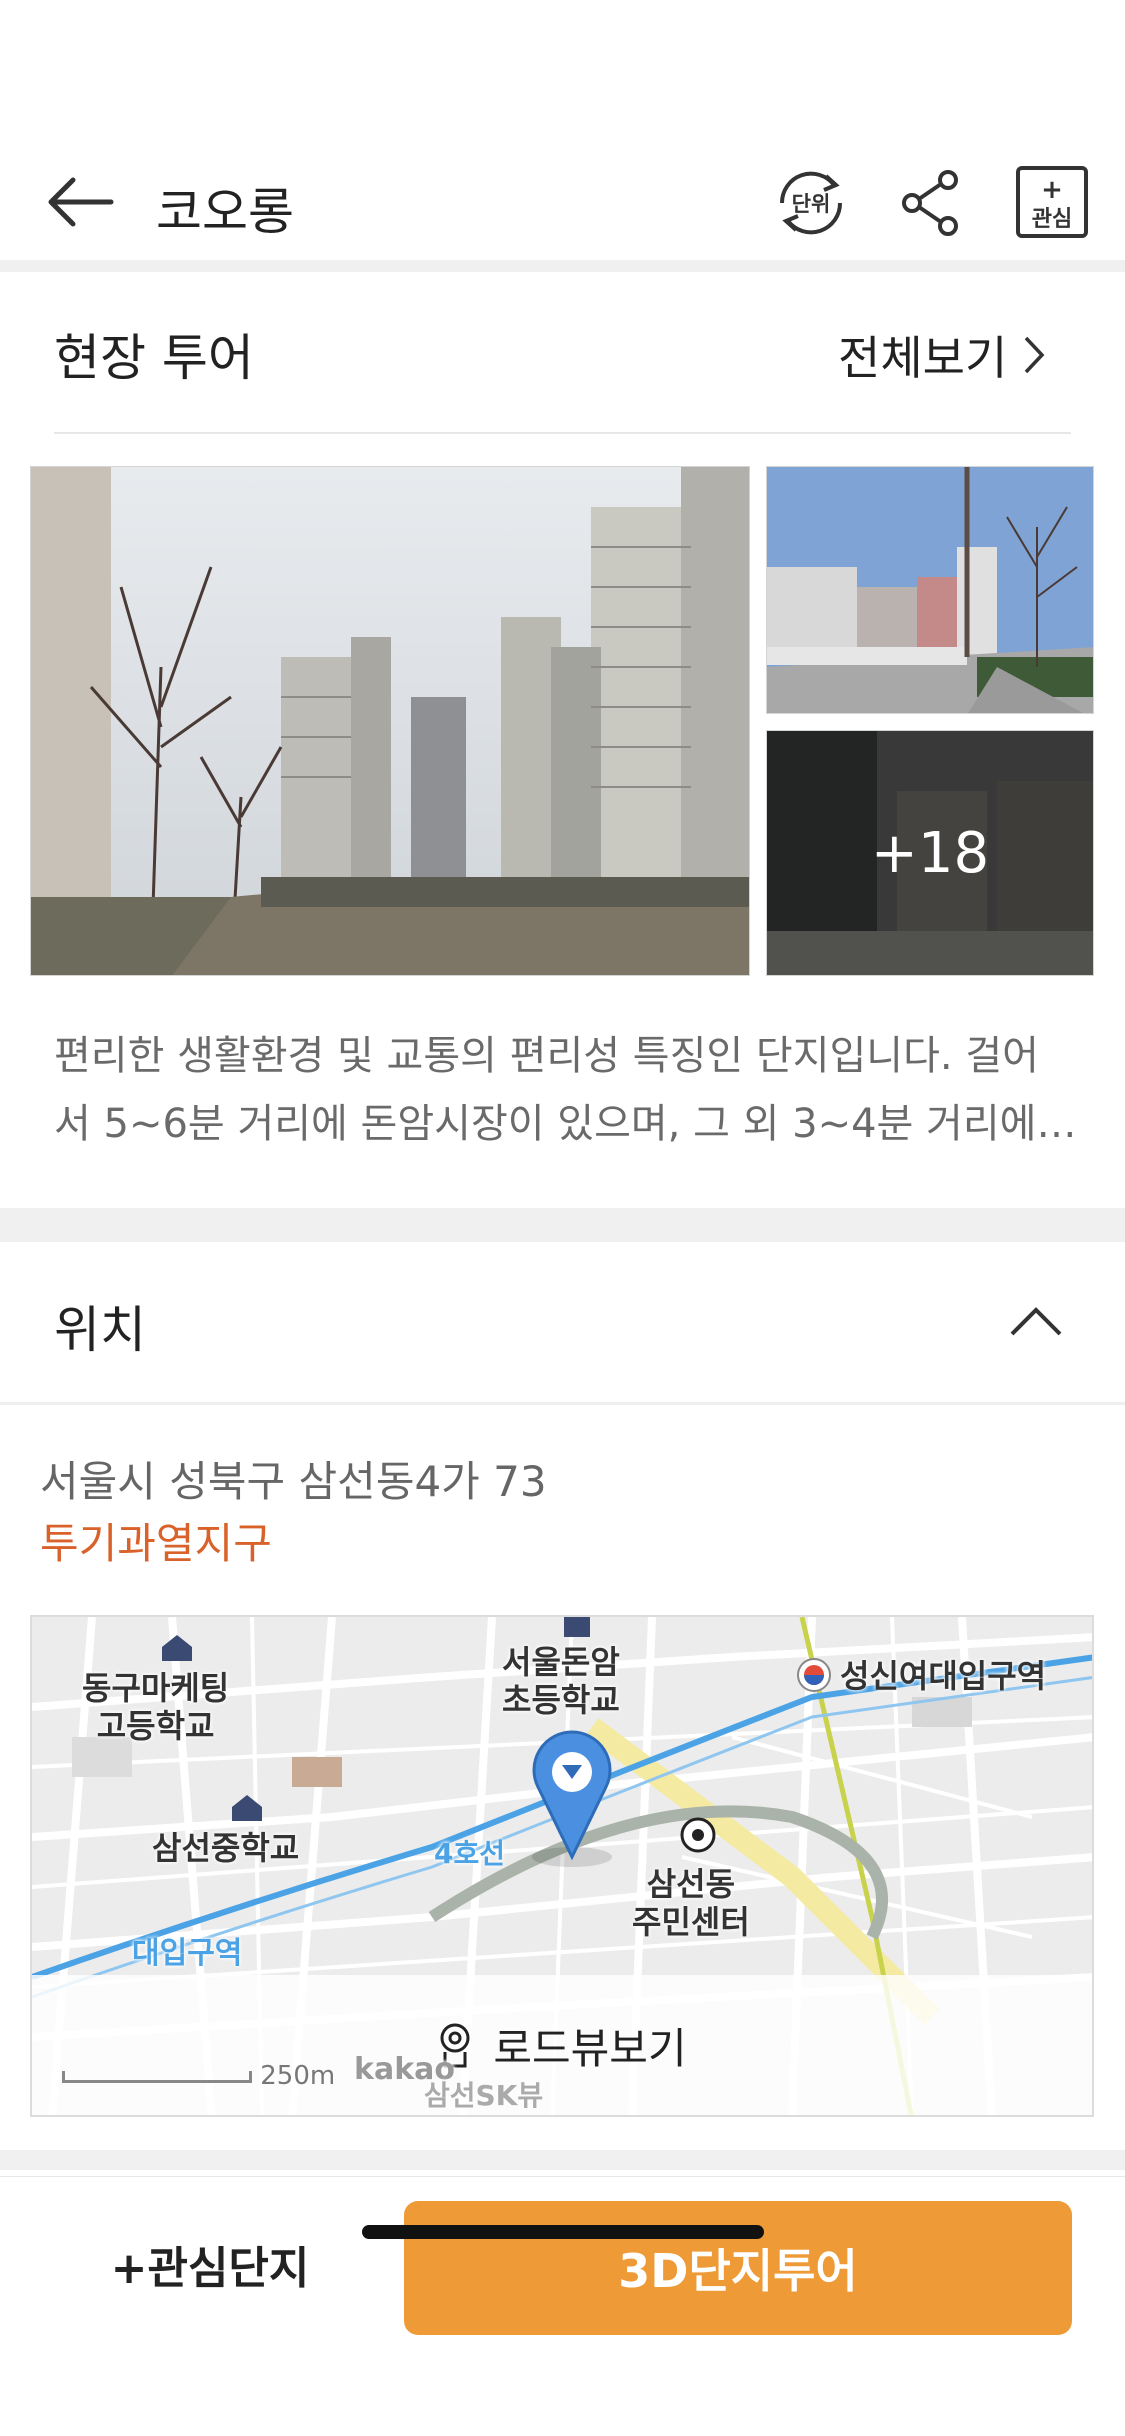  I want to click on top-app-bar: 코오롱 단위 + 관심, so click(562, 205).